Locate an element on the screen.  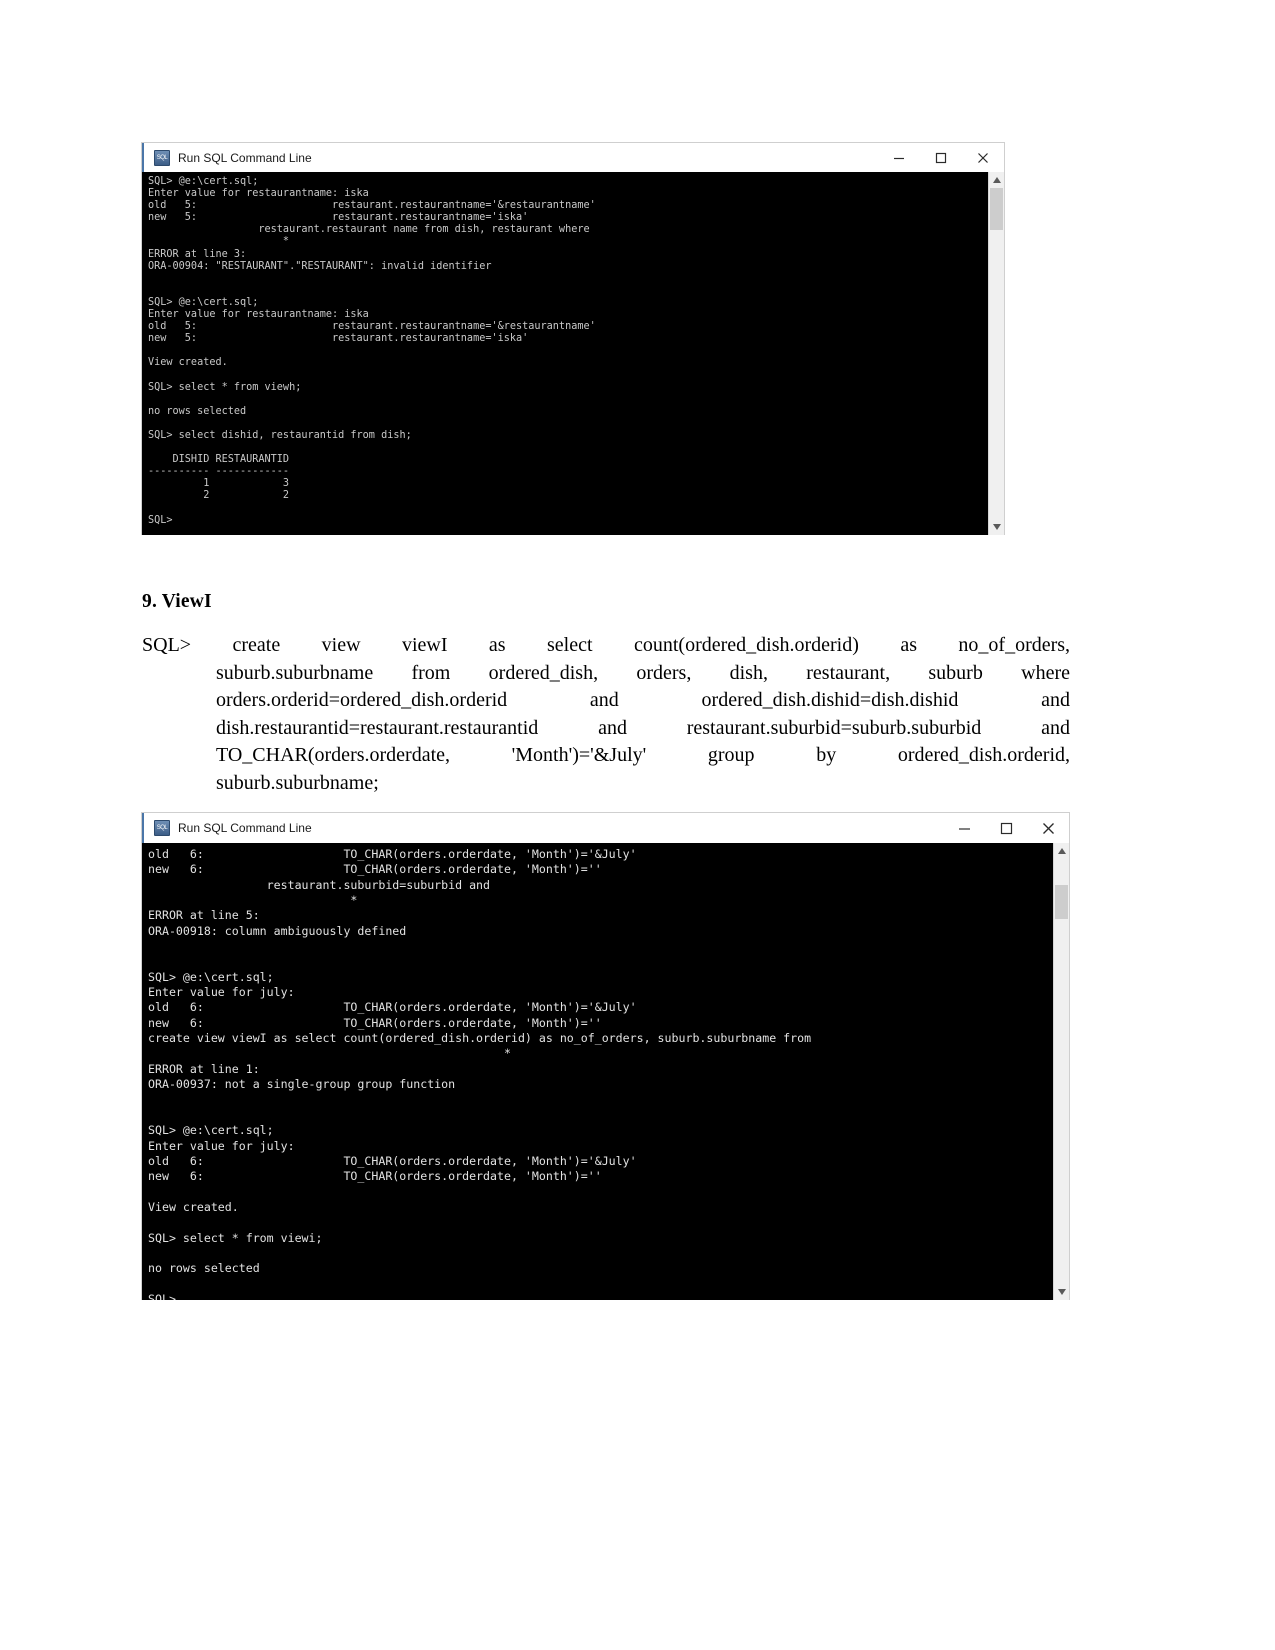
sql-token: by is located at coordinates (826, 755).